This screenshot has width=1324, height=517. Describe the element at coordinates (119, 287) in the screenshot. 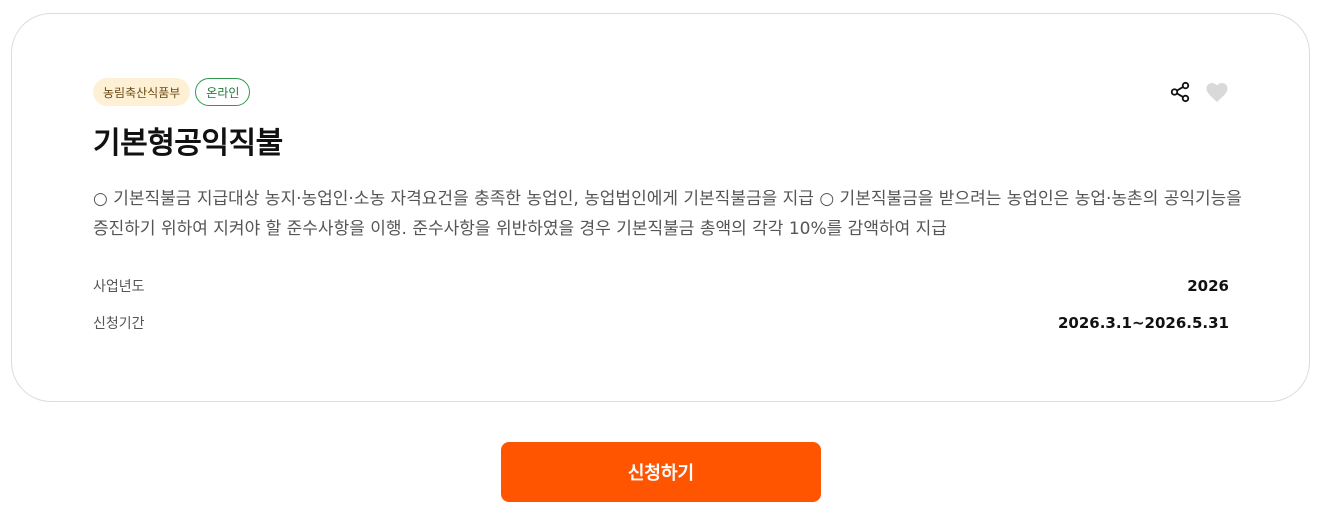

I see `business-year-label: 사업년도` at that location.